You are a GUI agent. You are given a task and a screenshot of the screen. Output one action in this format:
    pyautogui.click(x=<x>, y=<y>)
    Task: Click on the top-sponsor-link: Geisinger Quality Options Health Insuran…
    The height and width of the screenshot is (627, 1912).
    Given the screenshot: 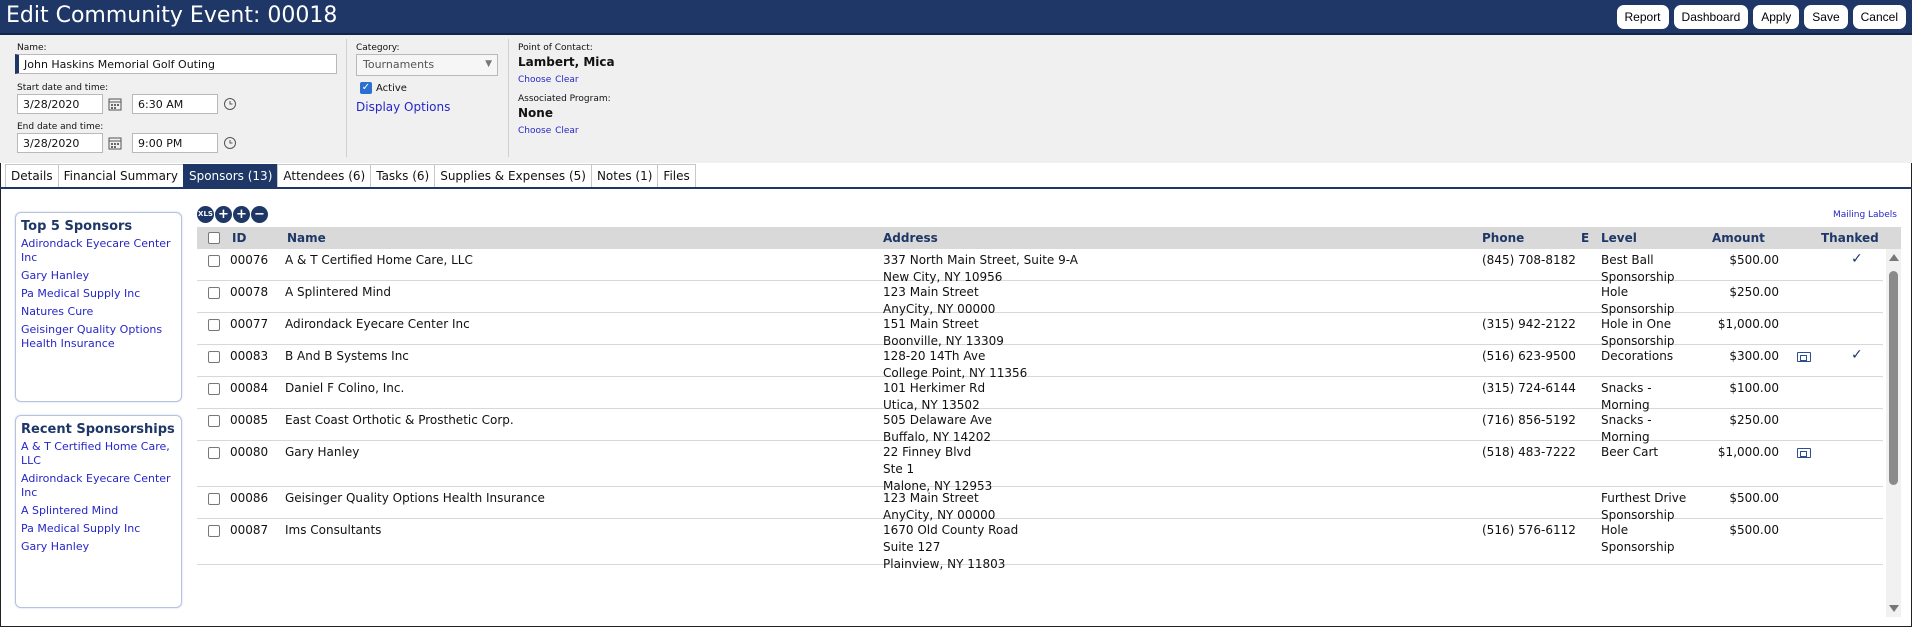 What is the action you would take?
    pyautogui.click(x=98, y=337)
    